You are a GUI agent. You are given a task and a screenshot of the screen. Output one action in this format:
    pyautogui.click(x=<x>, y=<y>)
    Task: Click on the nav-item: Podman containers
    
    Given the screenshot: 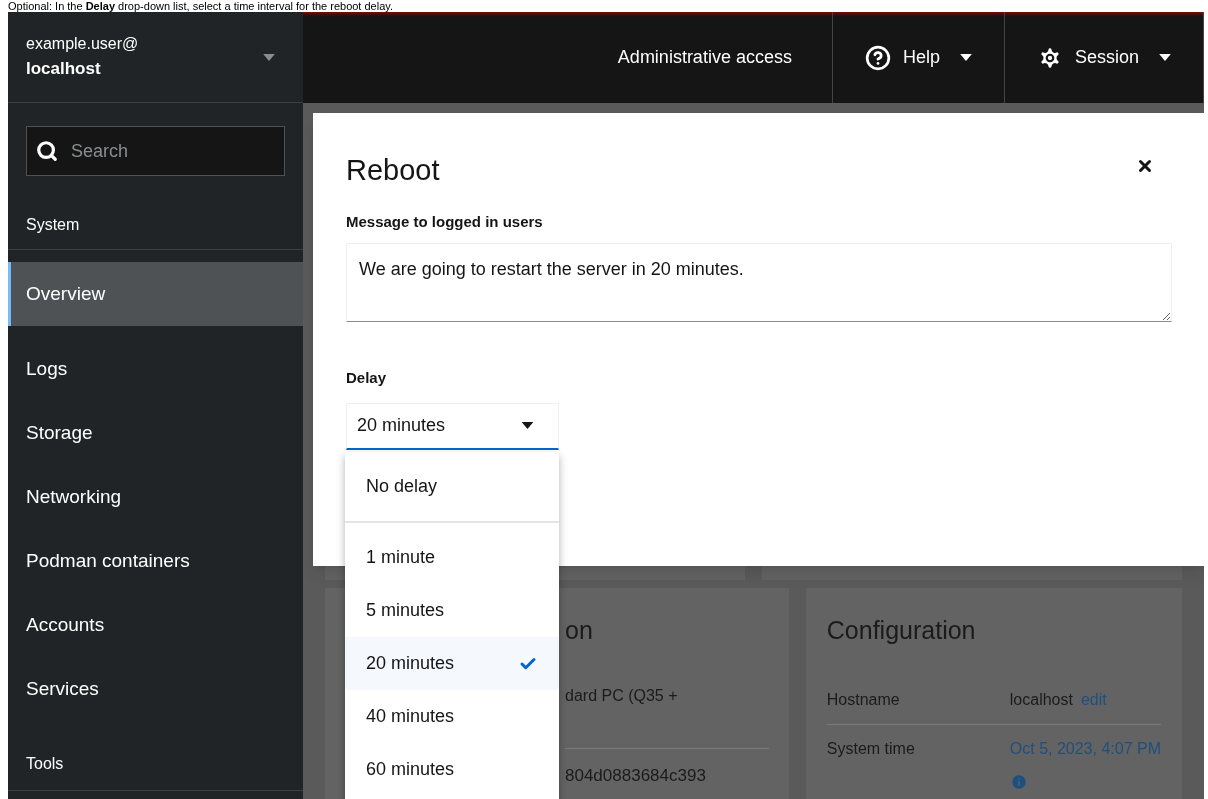 What is the action you would take?
    pyautogui.click(x=155, y=561)
    